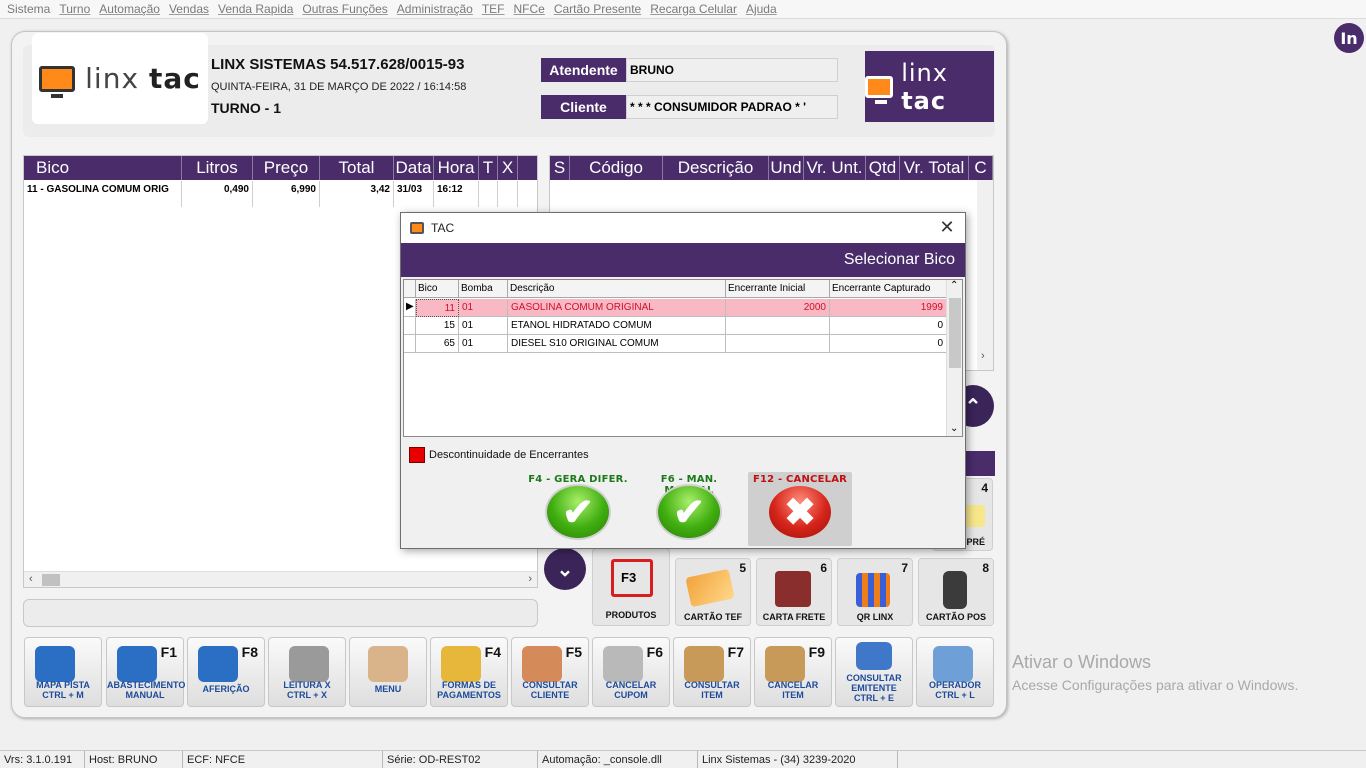  Describe the element at coordinates (985, 275) in the screenshot. I see `vertical-scrollbar: ›` at that location.